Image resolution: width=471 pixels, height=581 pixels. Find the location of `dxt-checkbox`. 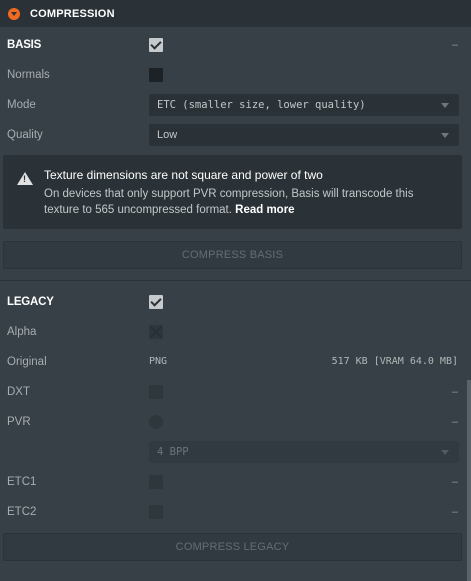

dxt-checkbox is located at coordinates (156, 392).